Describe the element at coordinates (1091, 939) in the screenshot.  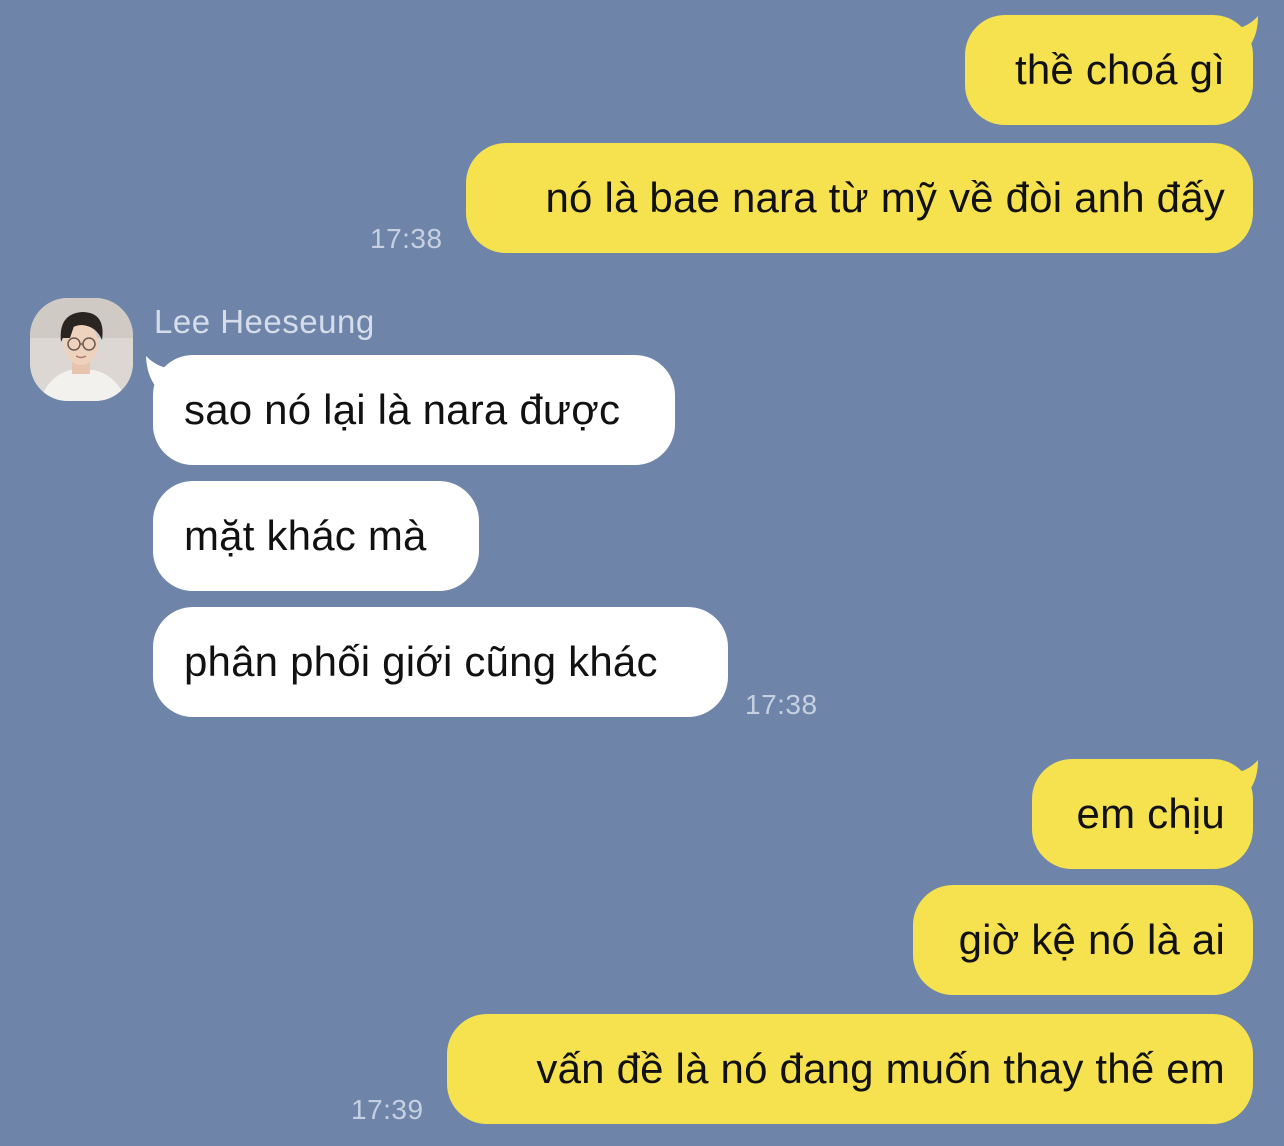
I see `message-text: giờ kệ nó là ai` at that location.